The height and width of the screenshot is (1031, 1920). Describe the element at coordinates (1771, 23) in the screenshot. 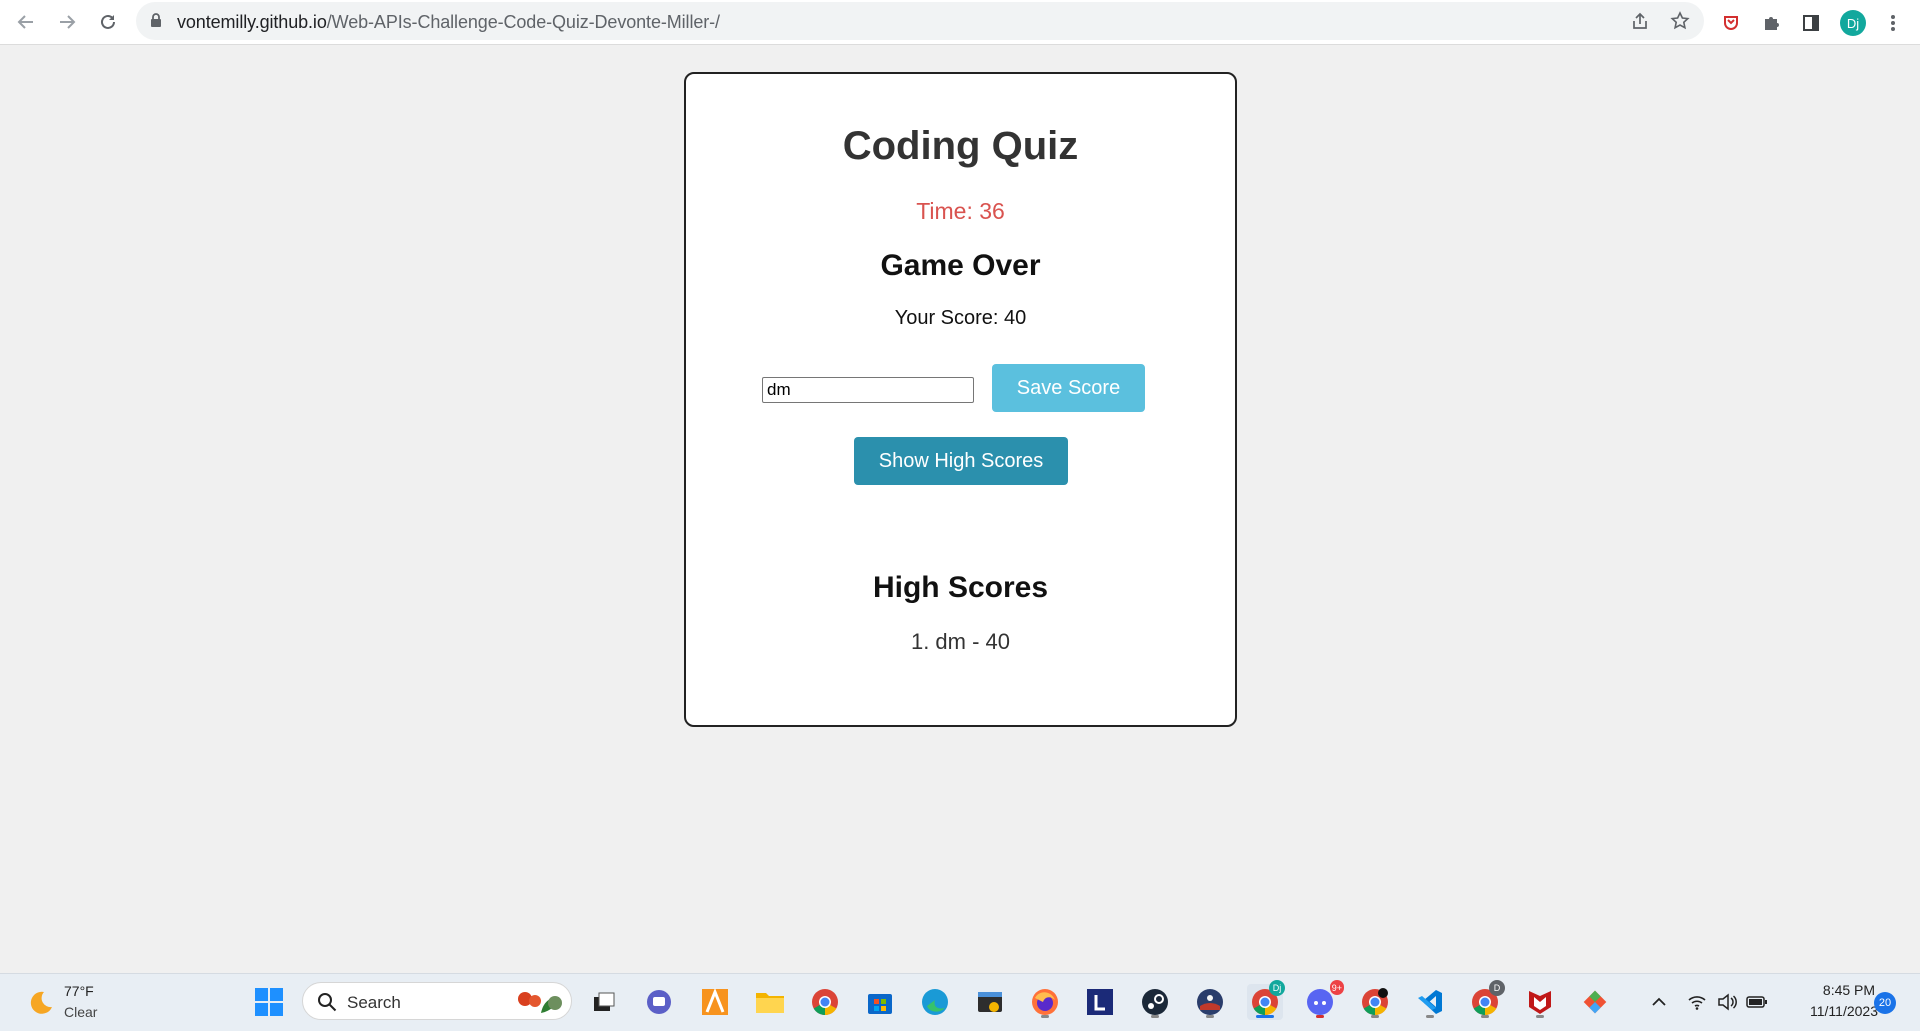

I see `puzzle-icon` at that location.